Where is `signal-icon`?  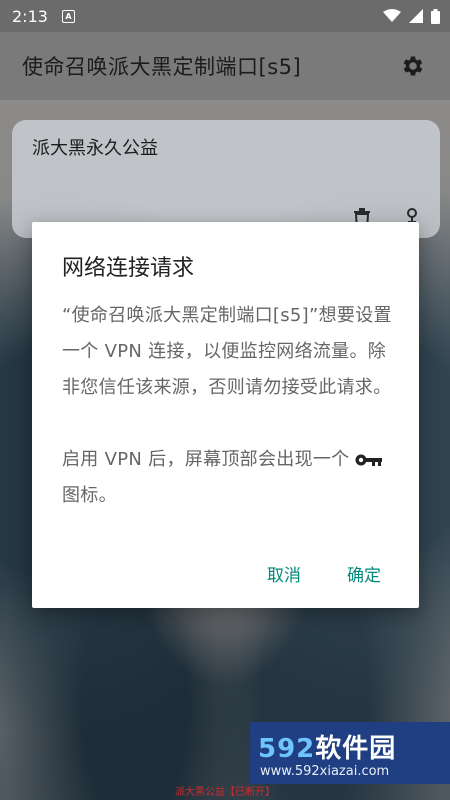
signal-icon is located at coordinates (416, 16).